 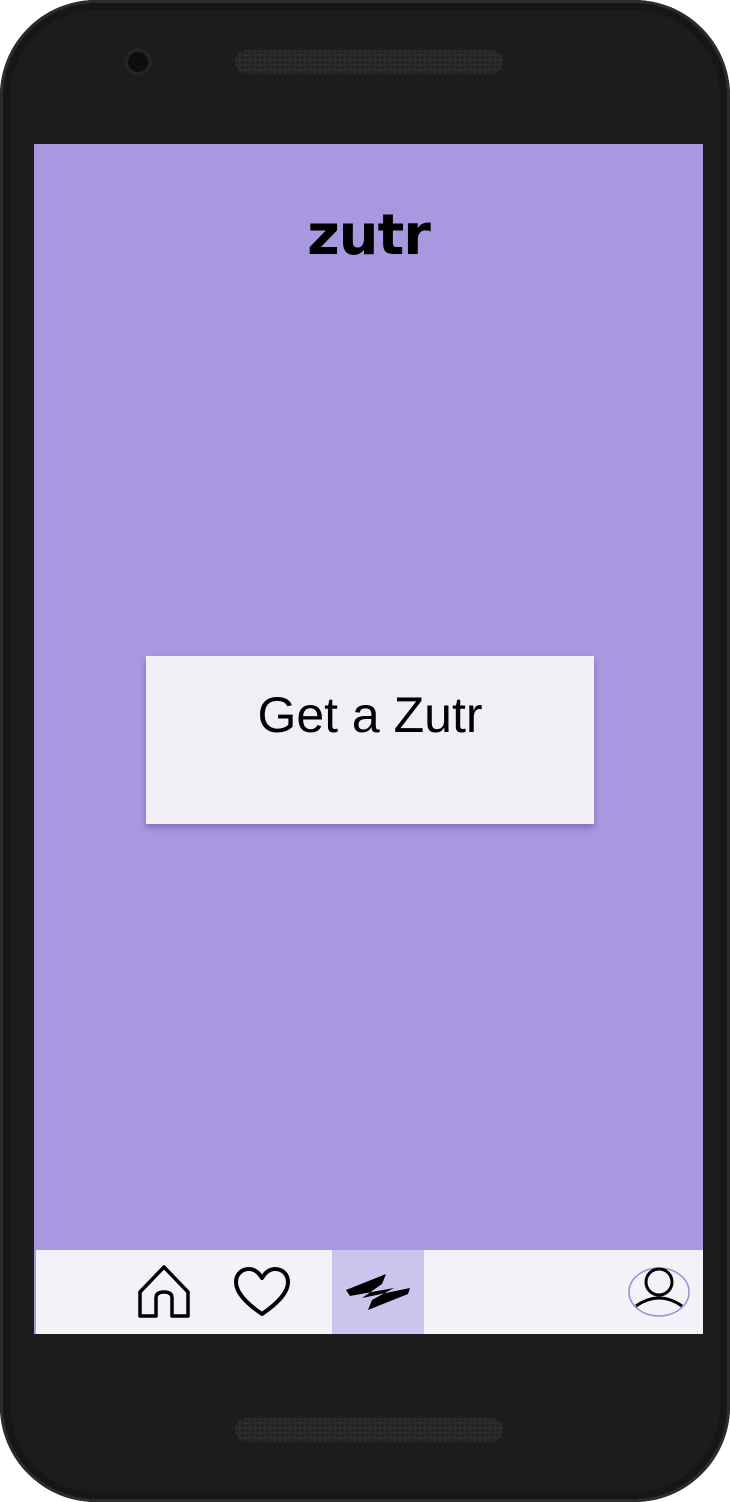 I want to click on nav-zutr, so click(x=378, y=1292).